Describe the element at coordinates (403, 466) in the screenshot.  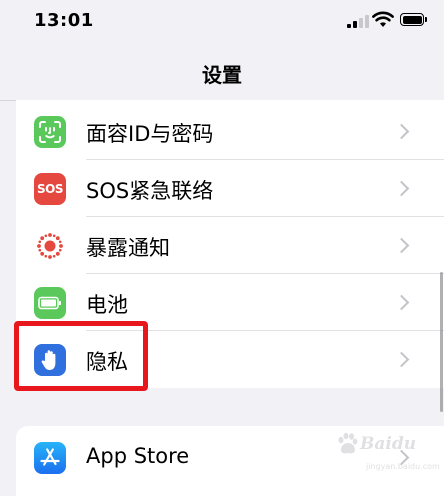
I see `watermark-url: jingyan.baidu.com` at that location.